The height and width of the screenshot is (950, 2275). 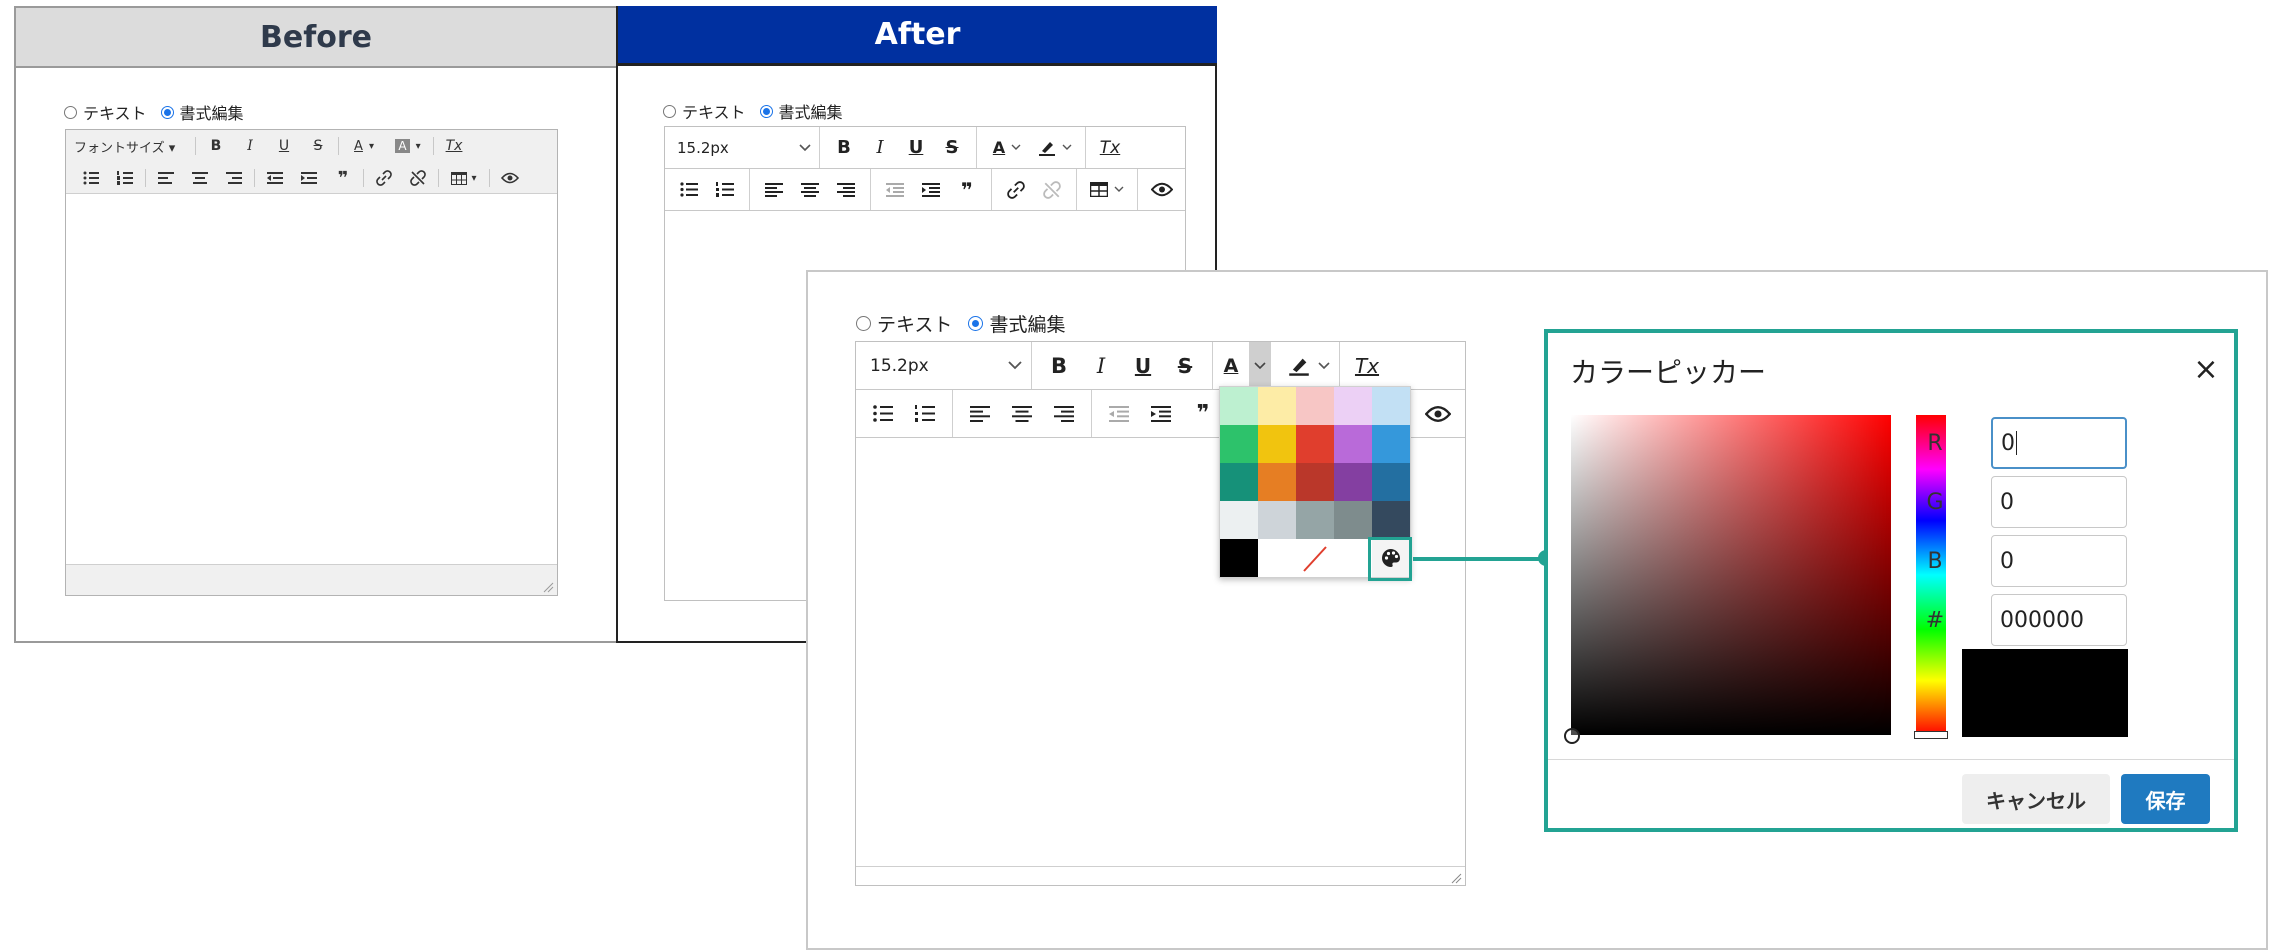 What do you see at coordinates (211, 113) in the screenshot?
I see `radio-rich-label: 書式編集` at bounding box center [211, 113].